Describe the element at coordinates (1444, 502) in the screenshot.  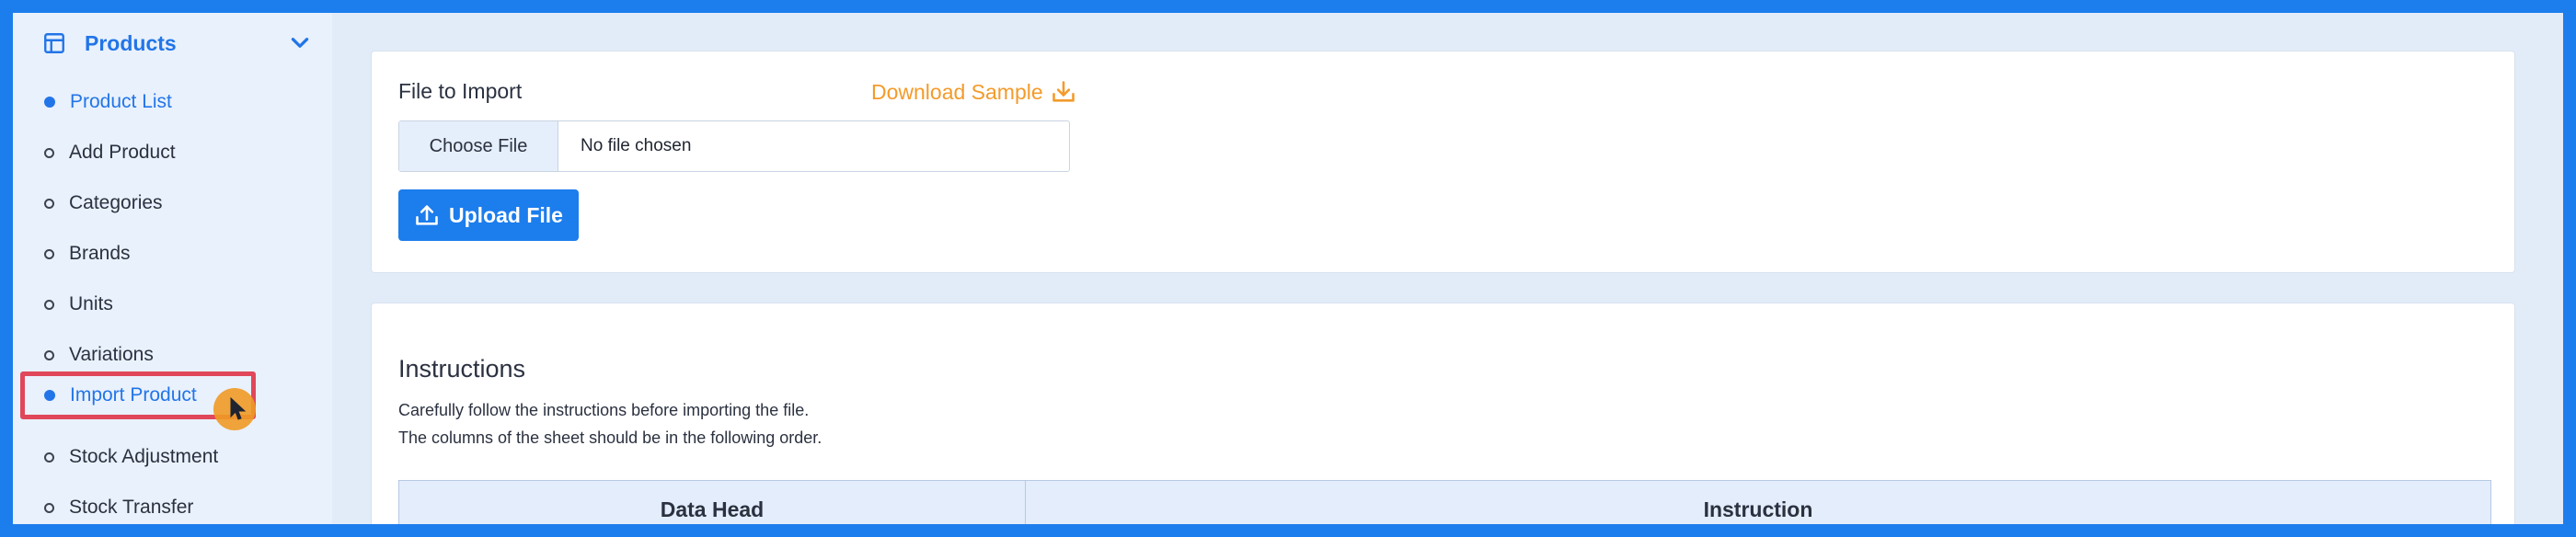
I see `instructions-table: Data Head Instruction` at that location.